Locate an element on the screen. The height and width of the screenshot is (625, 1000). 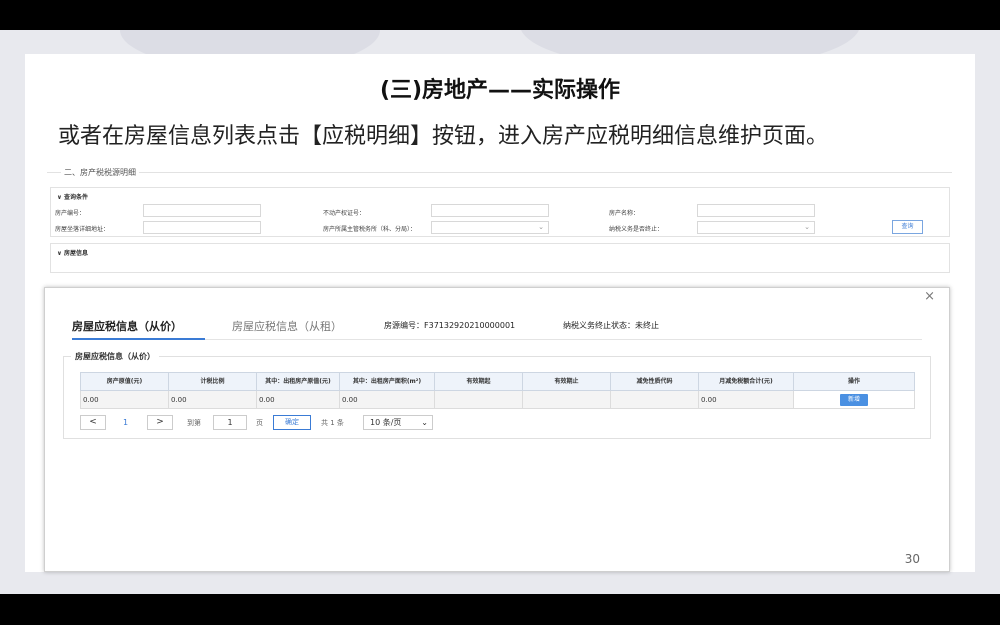
column-header: 房产原值(元) is located at coordinates (124, 381).